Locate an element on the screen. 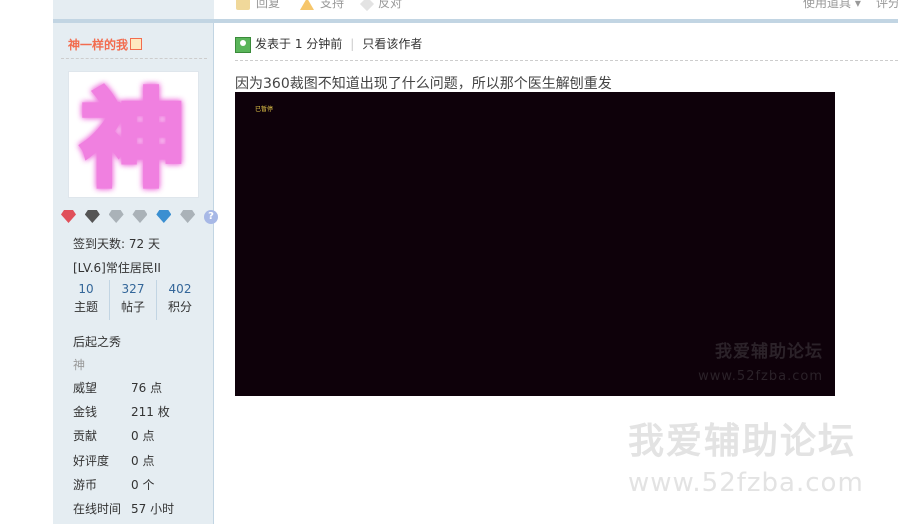  blue-gem-medal-icon is located at coordinates (164, 216).